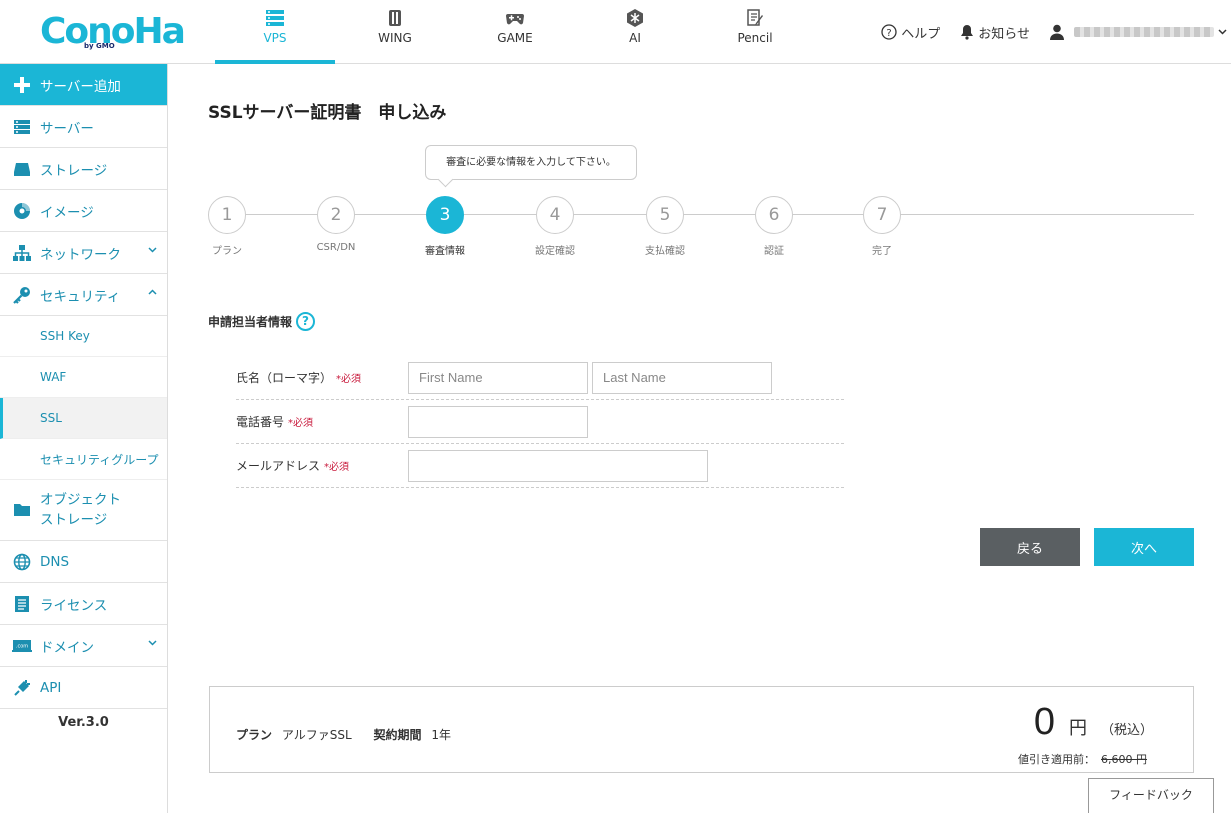  I want to click on pre-discount-price: 値引き適用前： 6,600 円, so click(1082, 759).